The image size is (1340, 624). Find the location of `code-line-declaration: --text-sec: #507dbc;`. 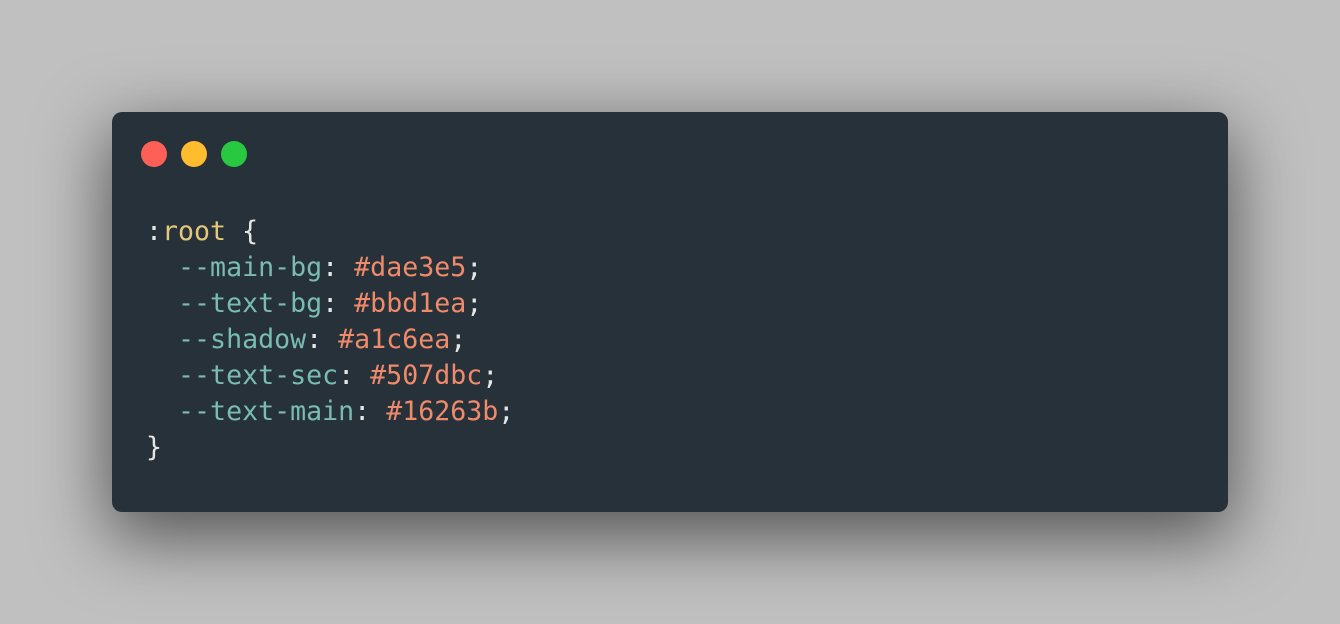

code-line-declaration: --text-sec: #507dbc; is located at coordinates (338, 375).